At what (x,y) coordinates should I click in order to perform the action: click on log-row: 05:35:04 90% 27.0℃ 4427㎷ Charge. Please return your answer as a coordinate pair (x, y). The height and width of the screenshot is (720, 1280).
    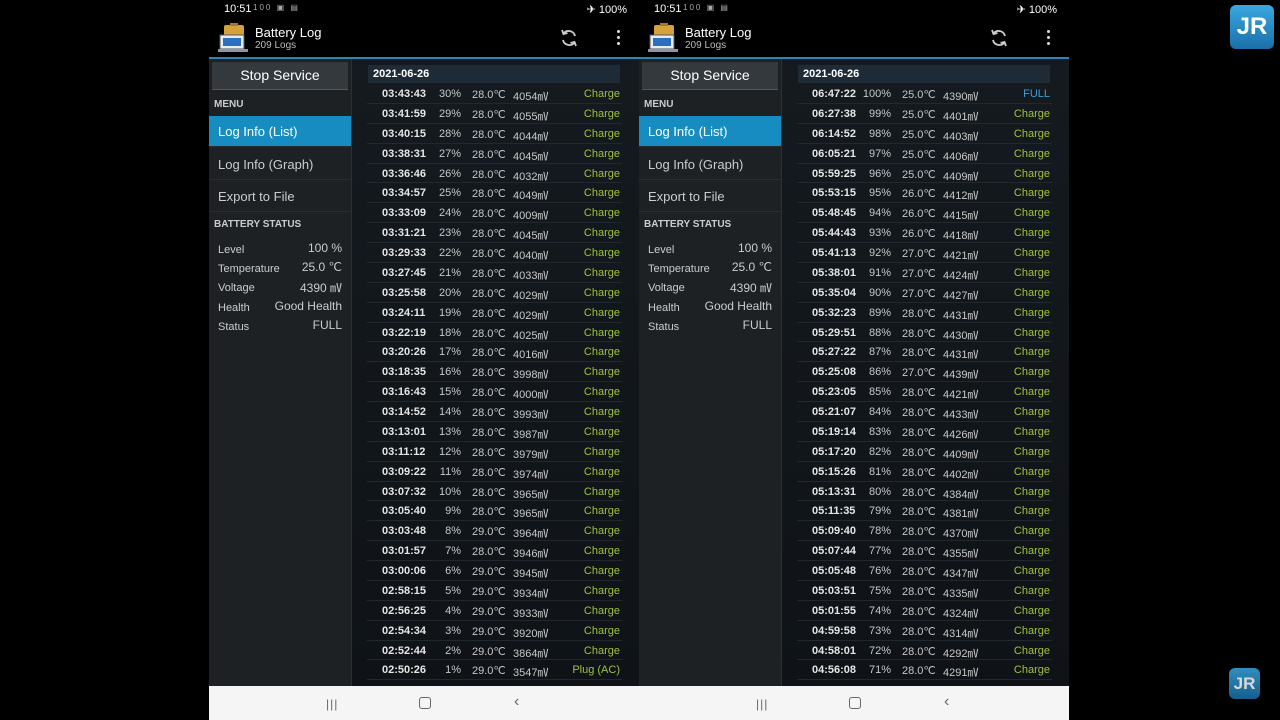
    Looking at the image, I should click on (924, 293).